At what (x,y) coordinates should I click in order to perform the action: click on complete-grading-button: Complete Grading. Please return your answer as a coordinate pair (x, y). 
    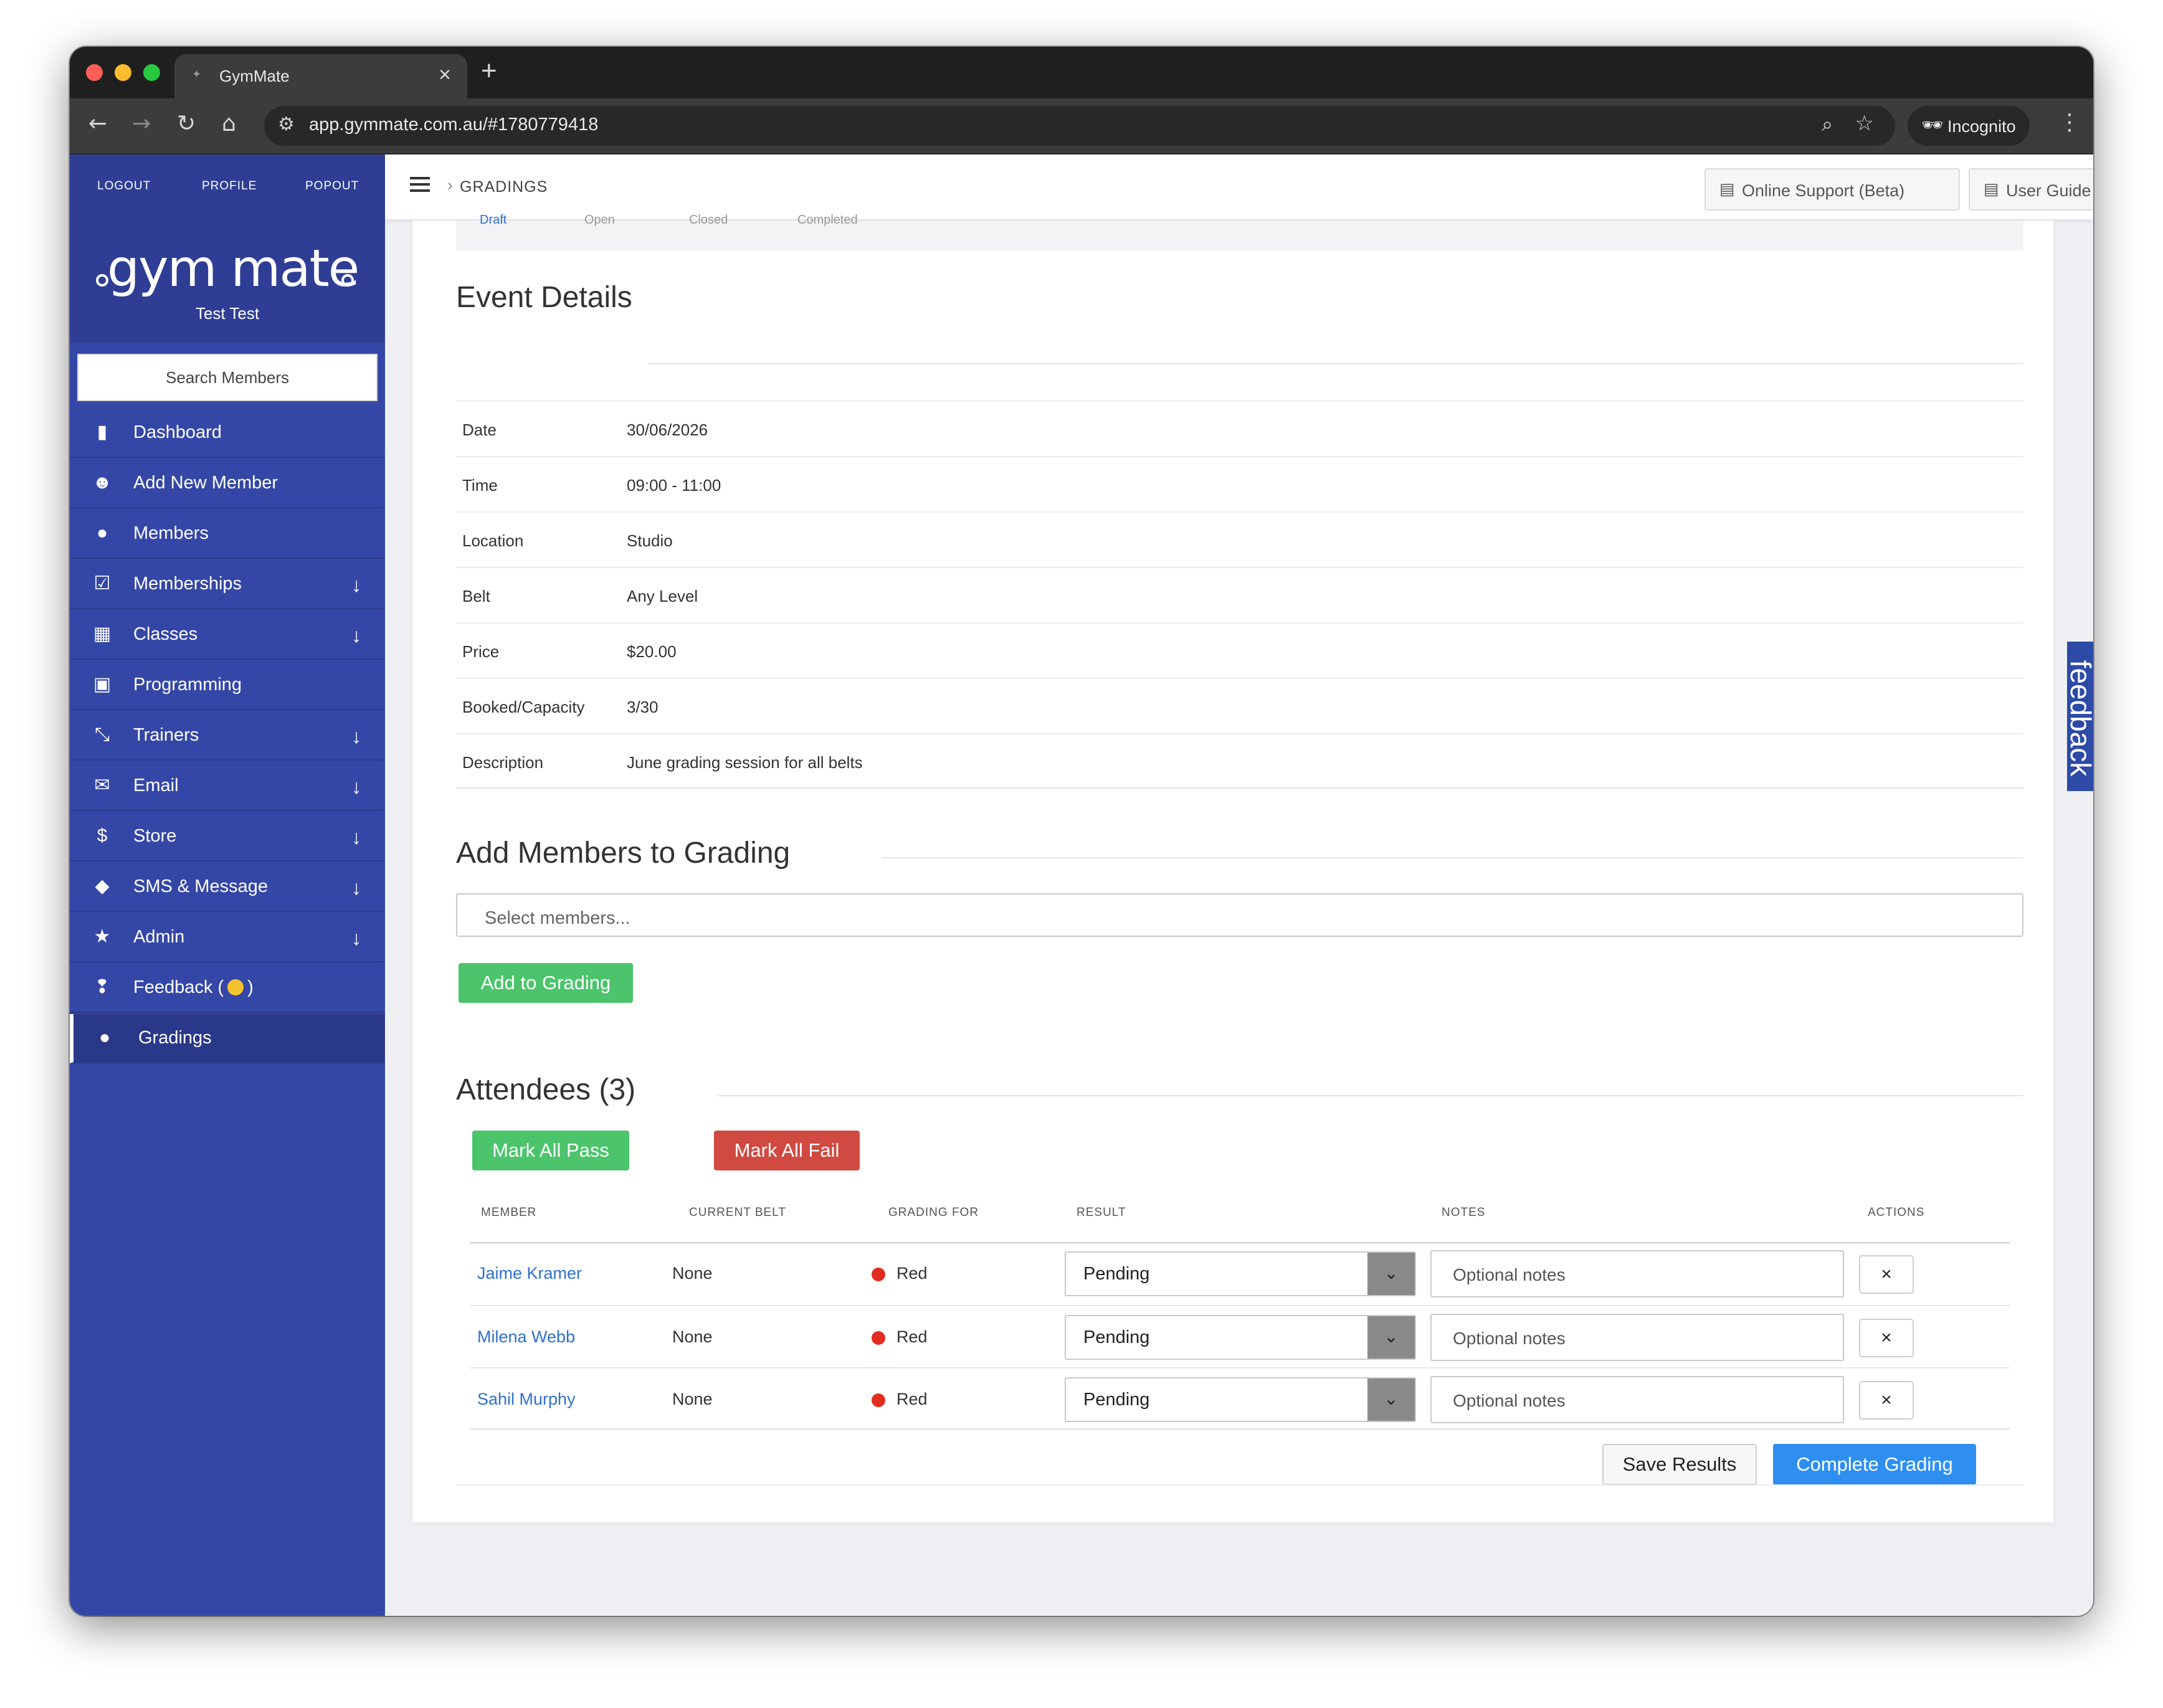
    Looking at the image, I should click on (1874, 1464).